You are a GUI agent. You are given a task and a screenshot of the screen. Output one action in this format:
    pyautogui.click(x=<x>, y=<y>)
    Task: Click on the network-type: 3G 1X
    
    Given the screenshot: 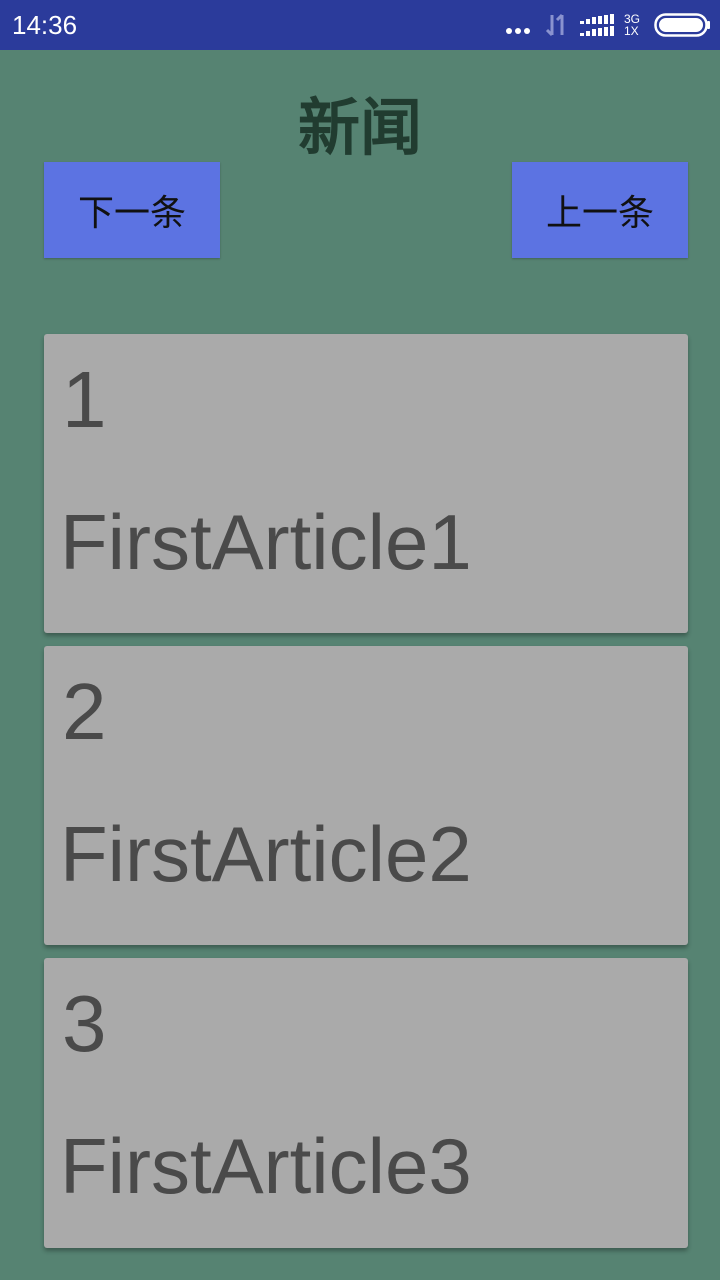 What is the action you would take?
    pyautogui.click(x=632, y=25)
    